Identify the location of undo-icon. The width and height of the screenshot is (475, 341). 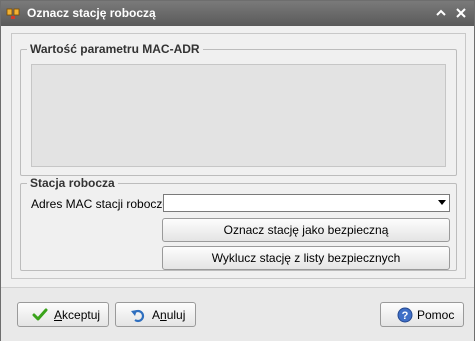
(138, 316).